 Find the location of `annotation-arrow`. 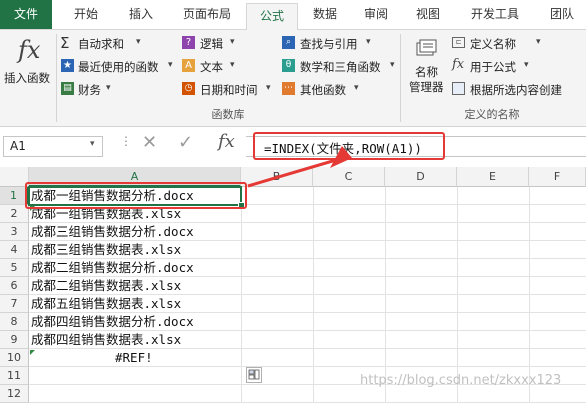

annotation-arrow is located at coordinates (299, 167).